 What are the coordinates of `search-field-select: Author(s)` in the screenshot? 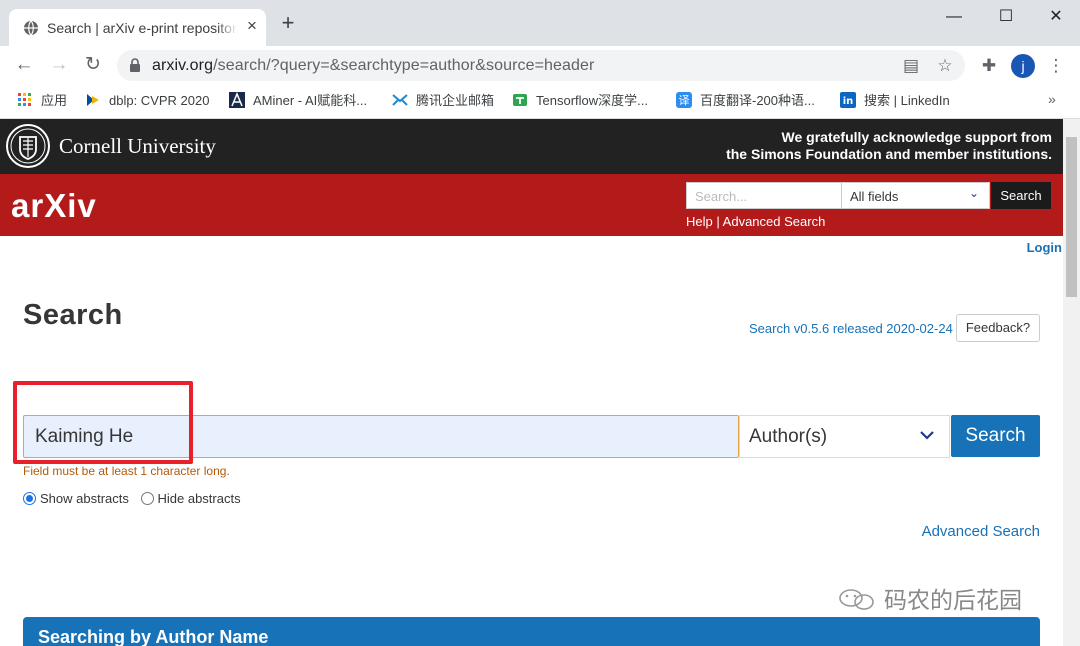 It's located at (844, 436).